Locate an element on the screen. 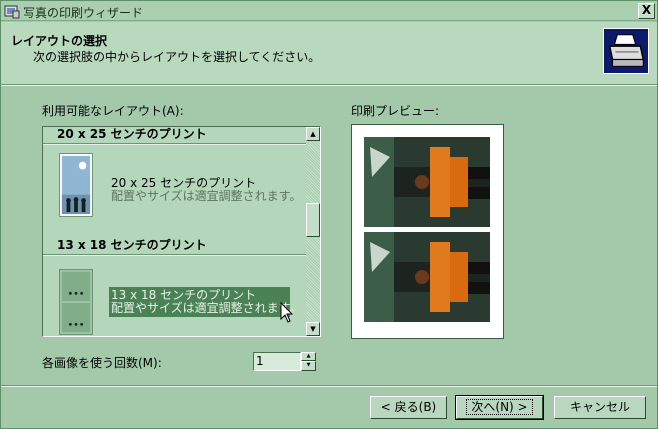 This screenshot has height=429, width=658. group-header-13x18: 13 x 18 センチのプリント is located at coordinates (132, 245).